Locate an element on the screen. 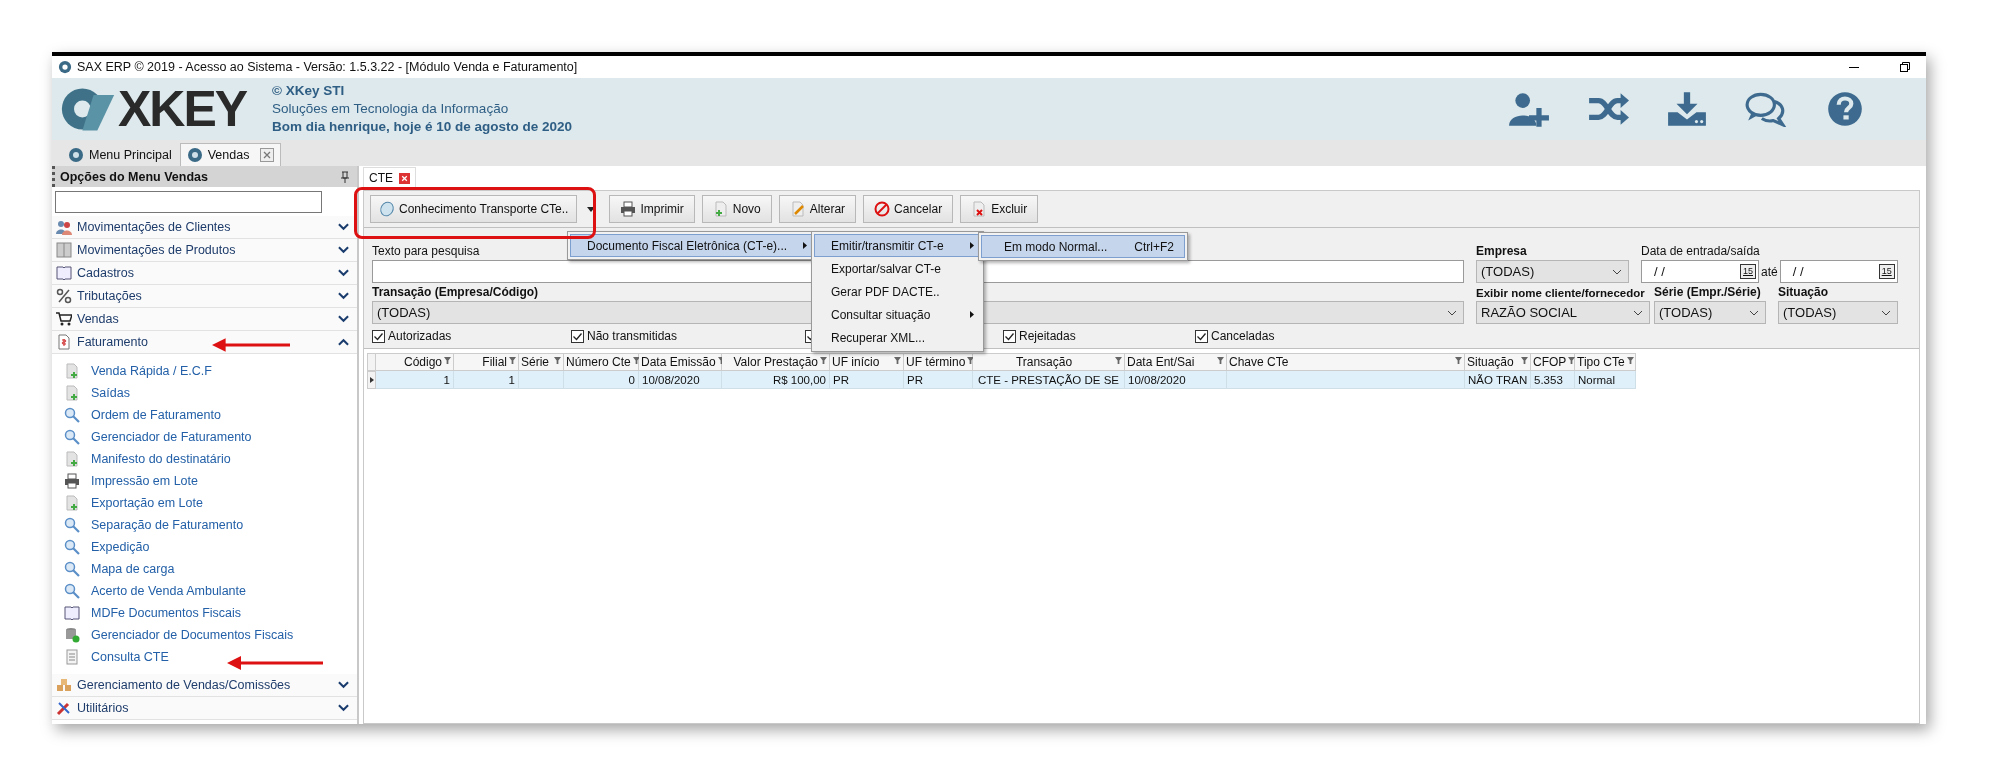 This screenshot has width=1997, height=762. menu-item: Separação de Faturamento is located at coordinates (210, 525).